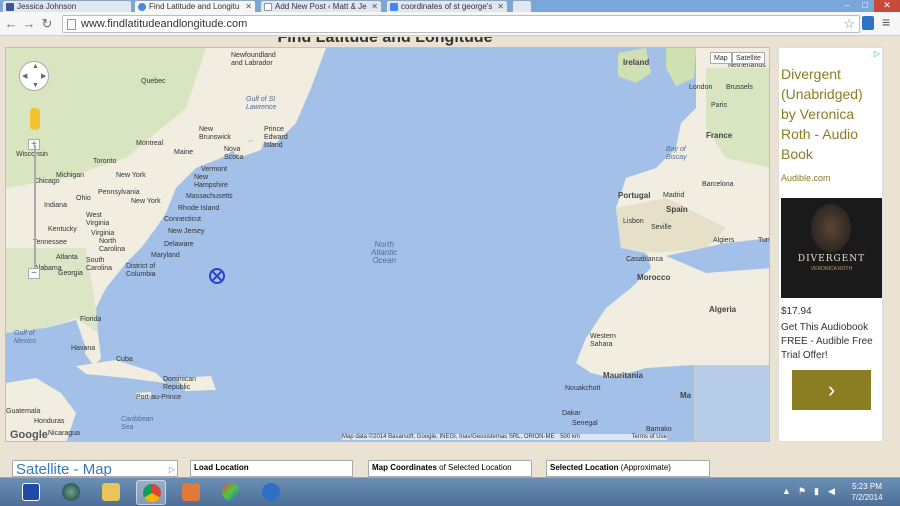  Describe the element at coordinates (47, 181) in the screenshot. I see `map-label-chicago: Chicago` at that location.